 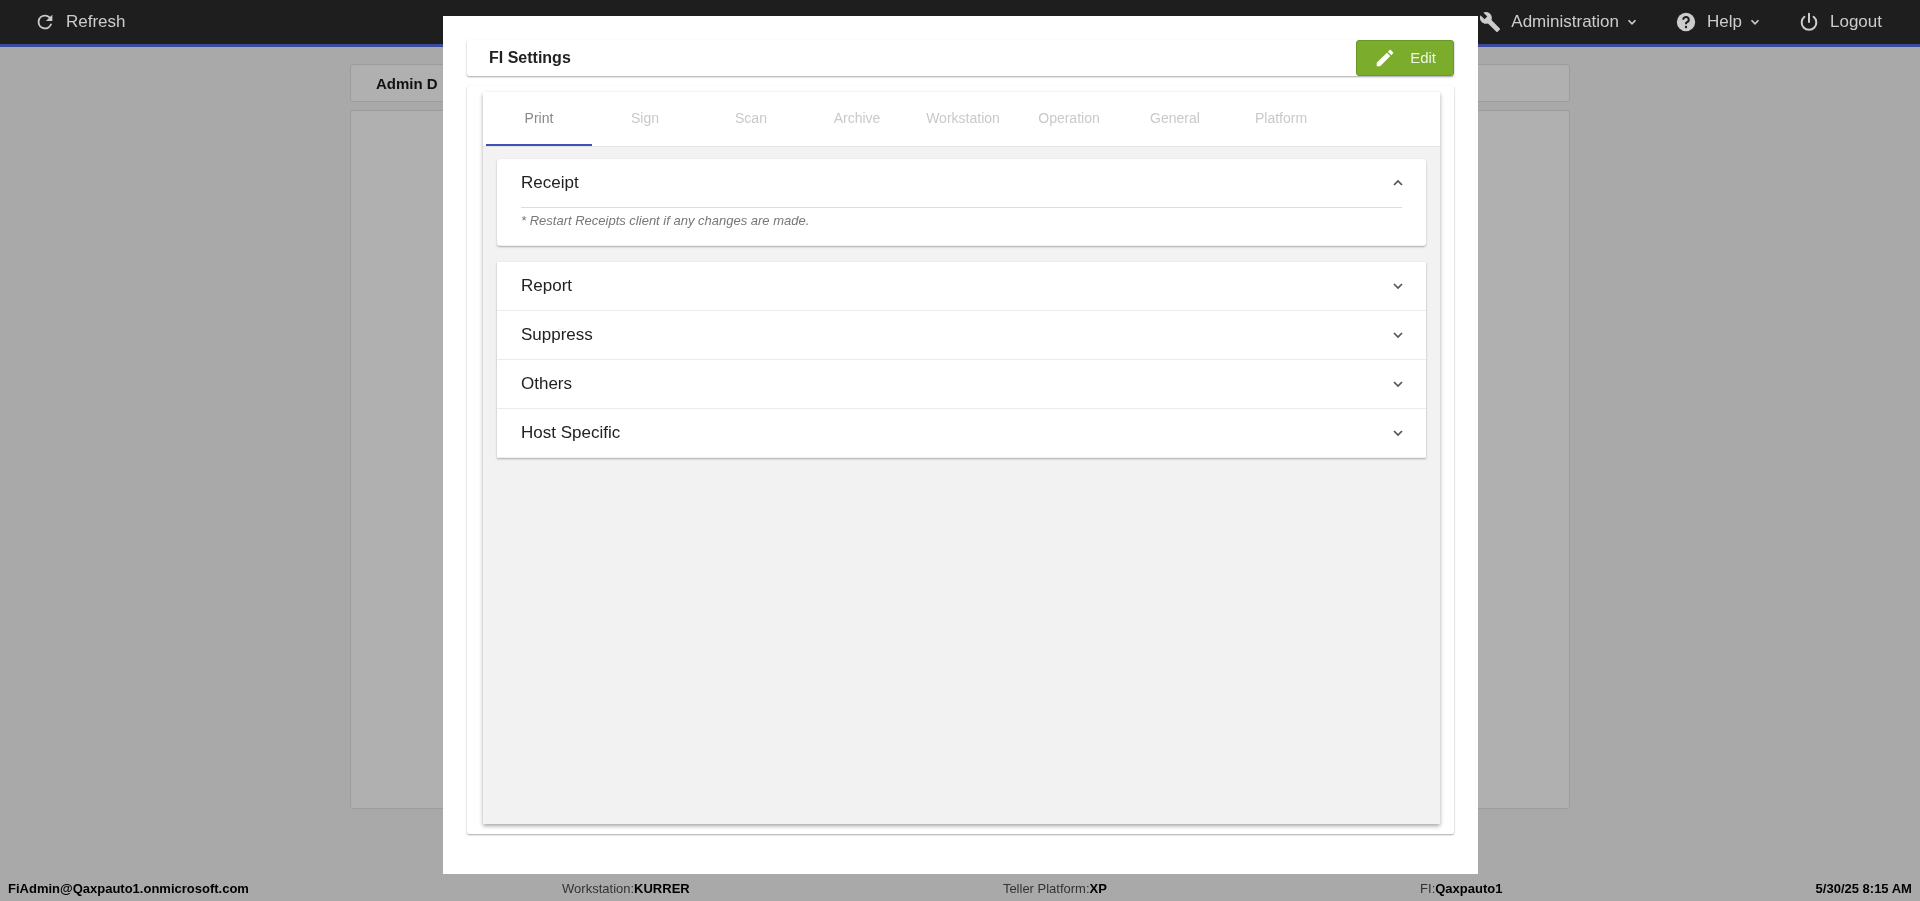 What do you see at coordinates (1461, 888) in the screenshot?
I see `status-text: FI:Qaxpauto1` at bounding box center [1461, 888].